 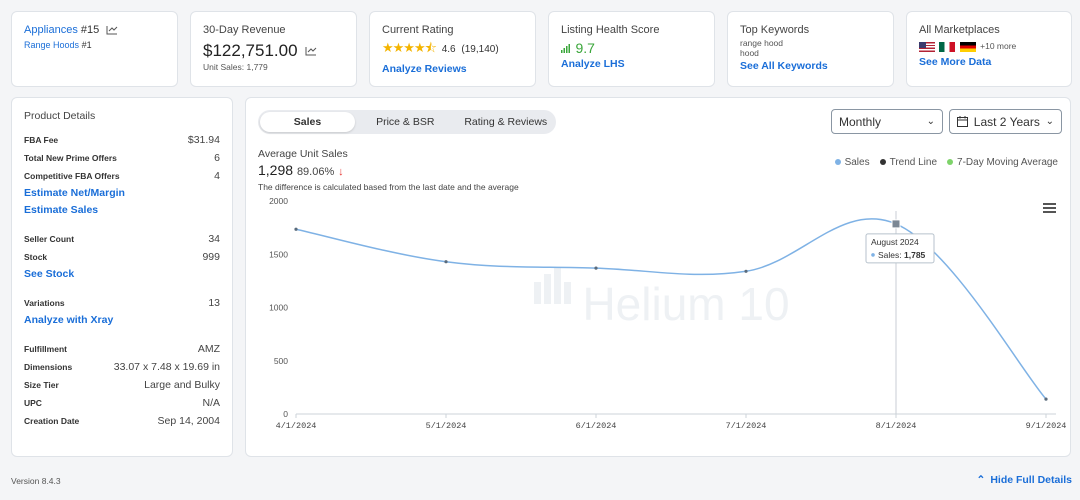 What do you see at coordinates (217, 176) in the screenshot?
I see `competitive-offers-value: 4` at bounding box center [217, 176].